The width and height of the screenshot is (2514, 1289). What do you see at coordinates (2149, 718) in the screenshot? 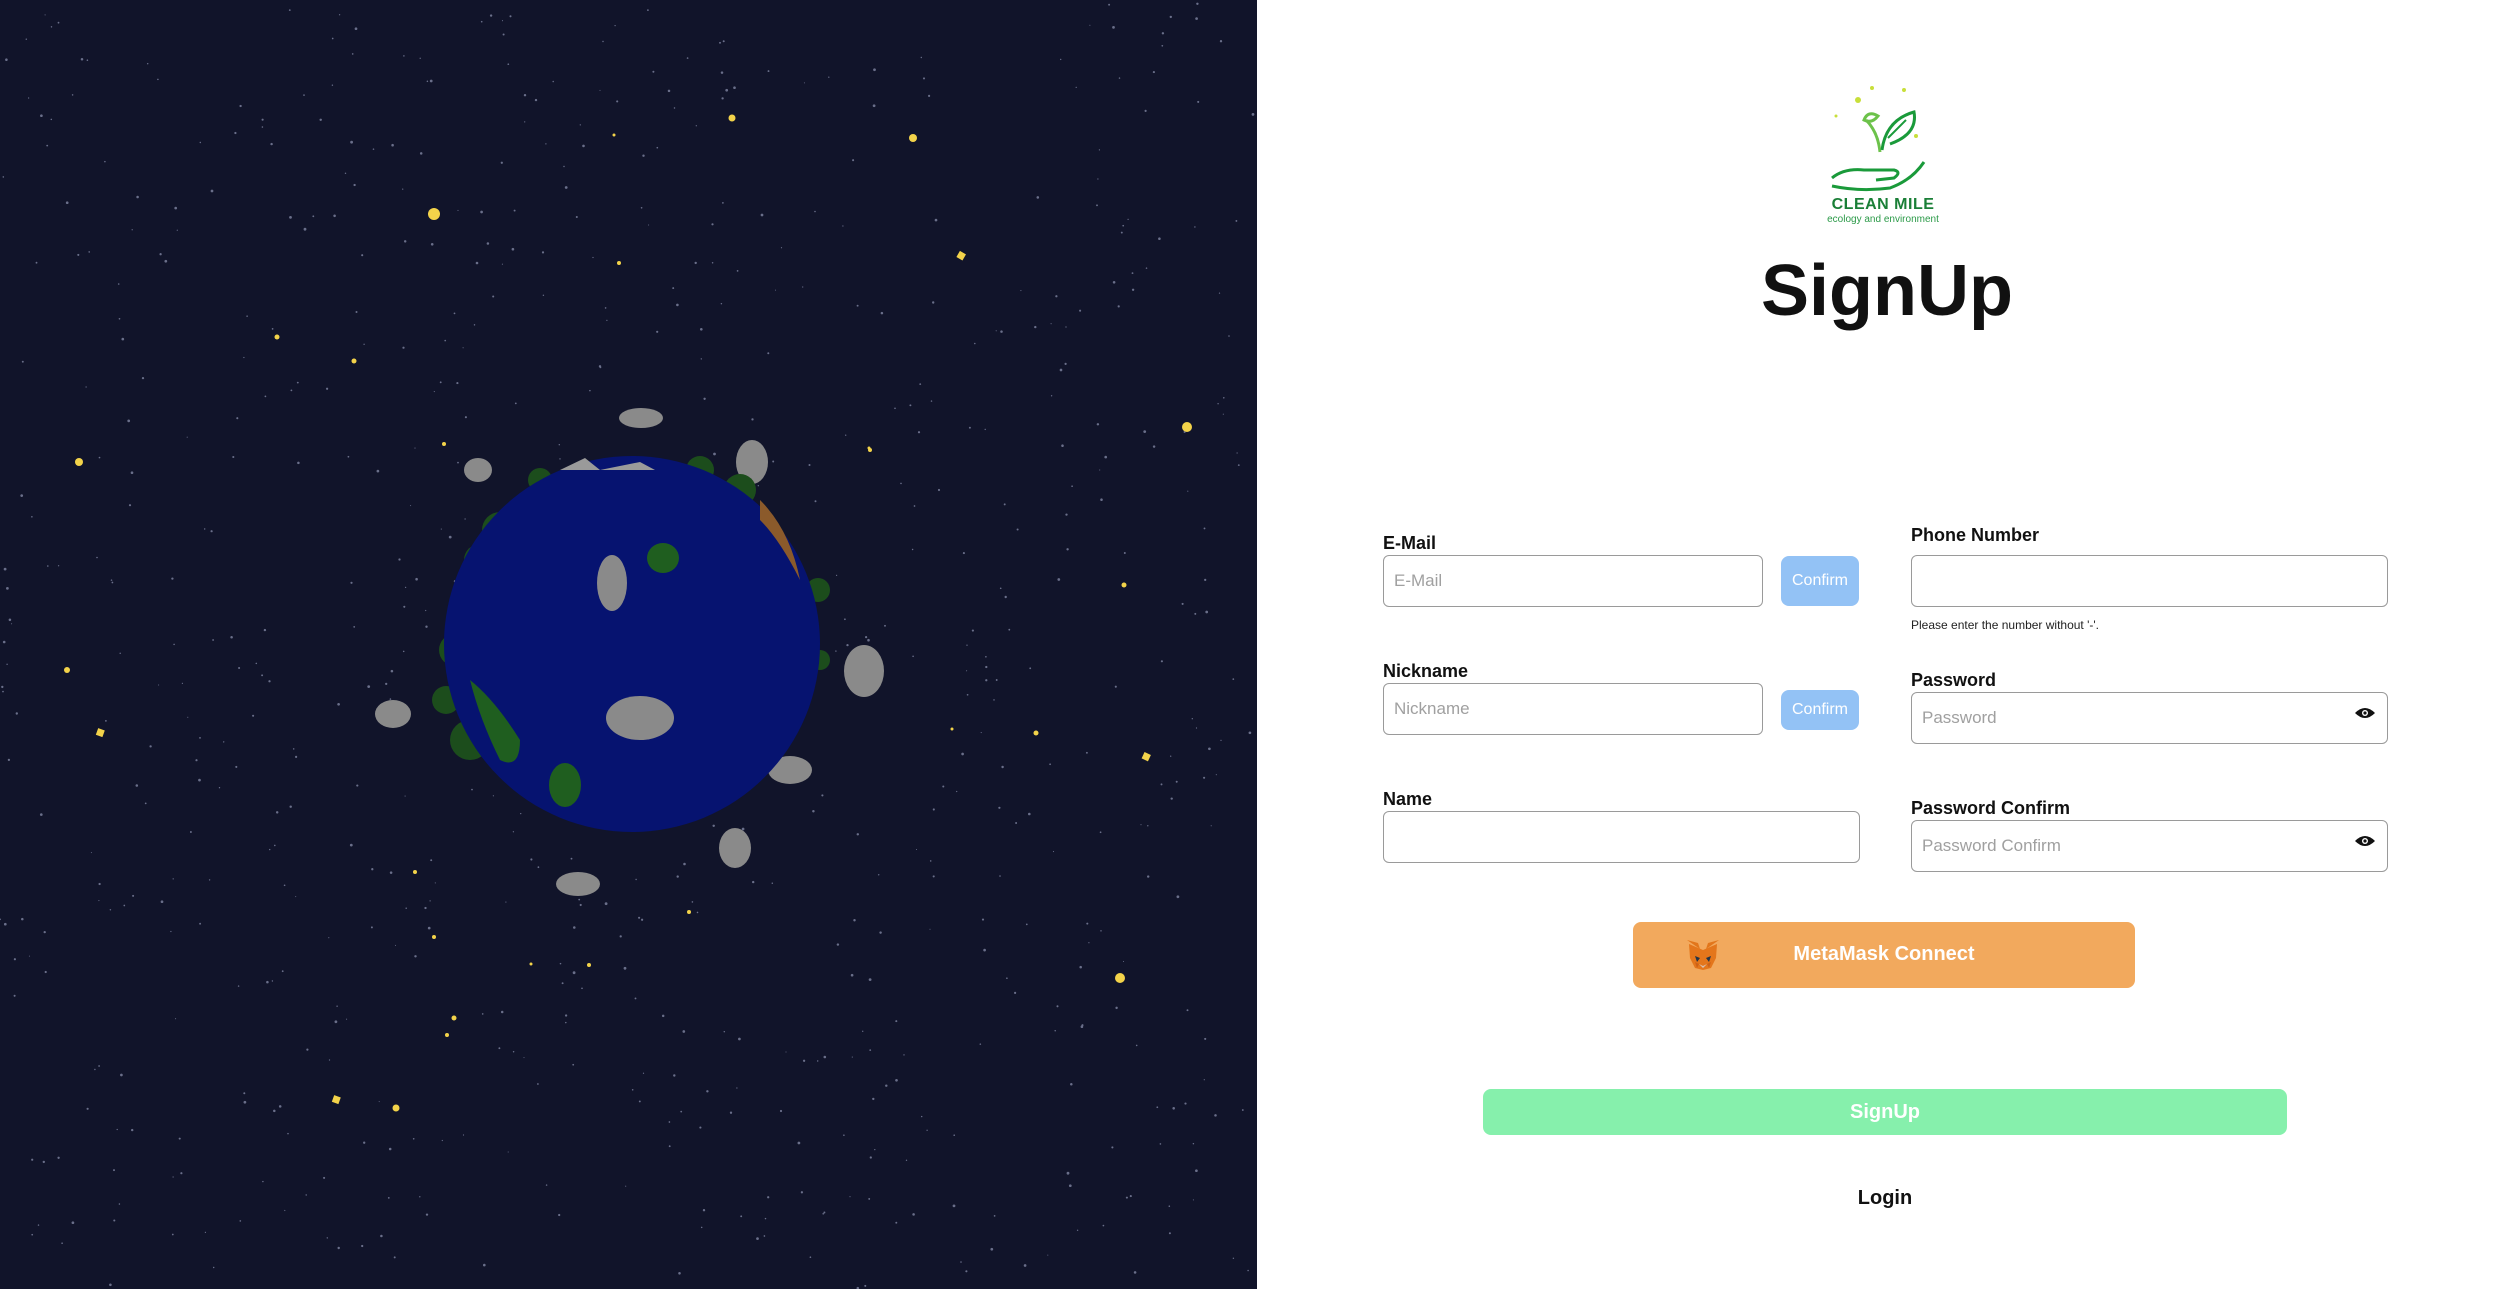
I see `password-input` at bounding box center [2149, 718].